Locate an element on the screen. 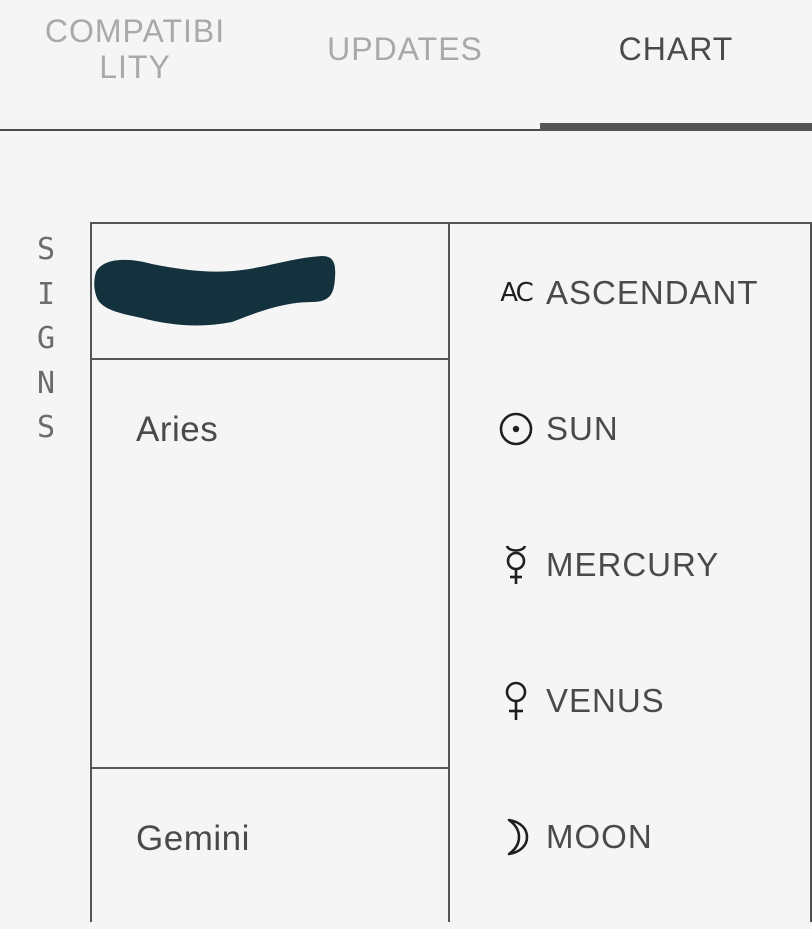 This screenshot has width=812, height=929. planet-item-venus: VENUS is located at coordinates (581, 701).